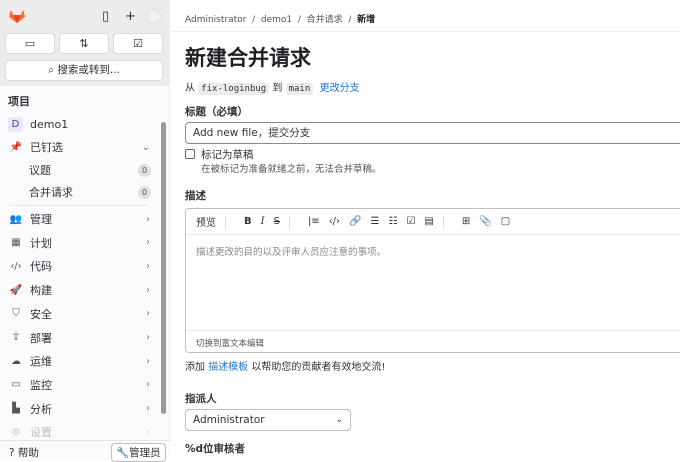 Image resolution: width=680 pixels, height=462 pixels. Describe the element at coordinates (268, 420) in the screenshot. I see `assignee-select: Administrator ⌄` at that location.